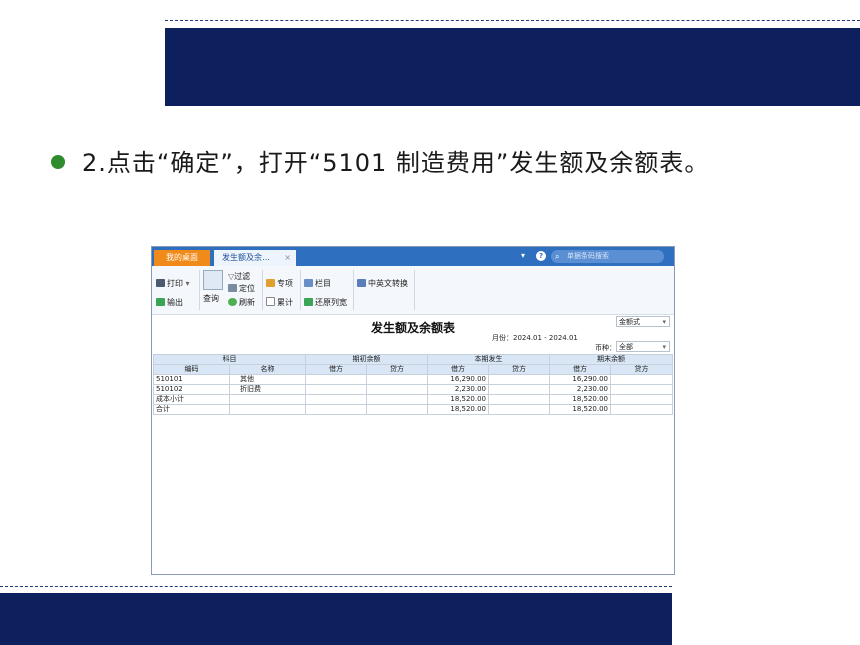 This screenshot has width=860, height=645. Describe the element at coordinates (191, 409) in the screenshot. I see `table-cell: 合计` at that location.